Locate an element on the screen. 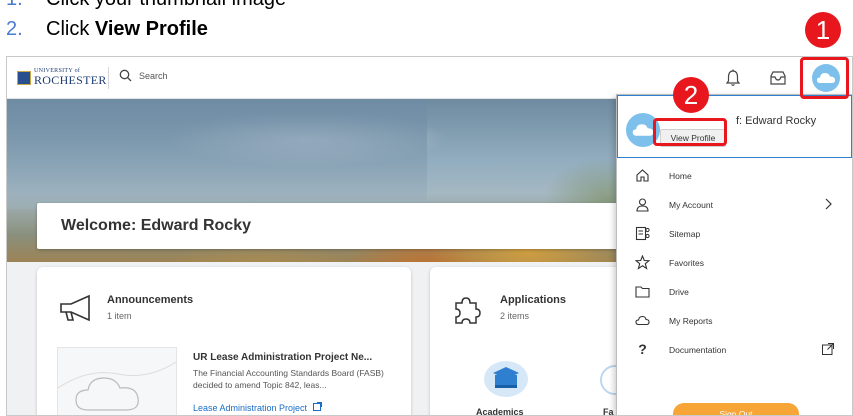  user-name: f: Edward Rocky is located at coordinates (776, 121).